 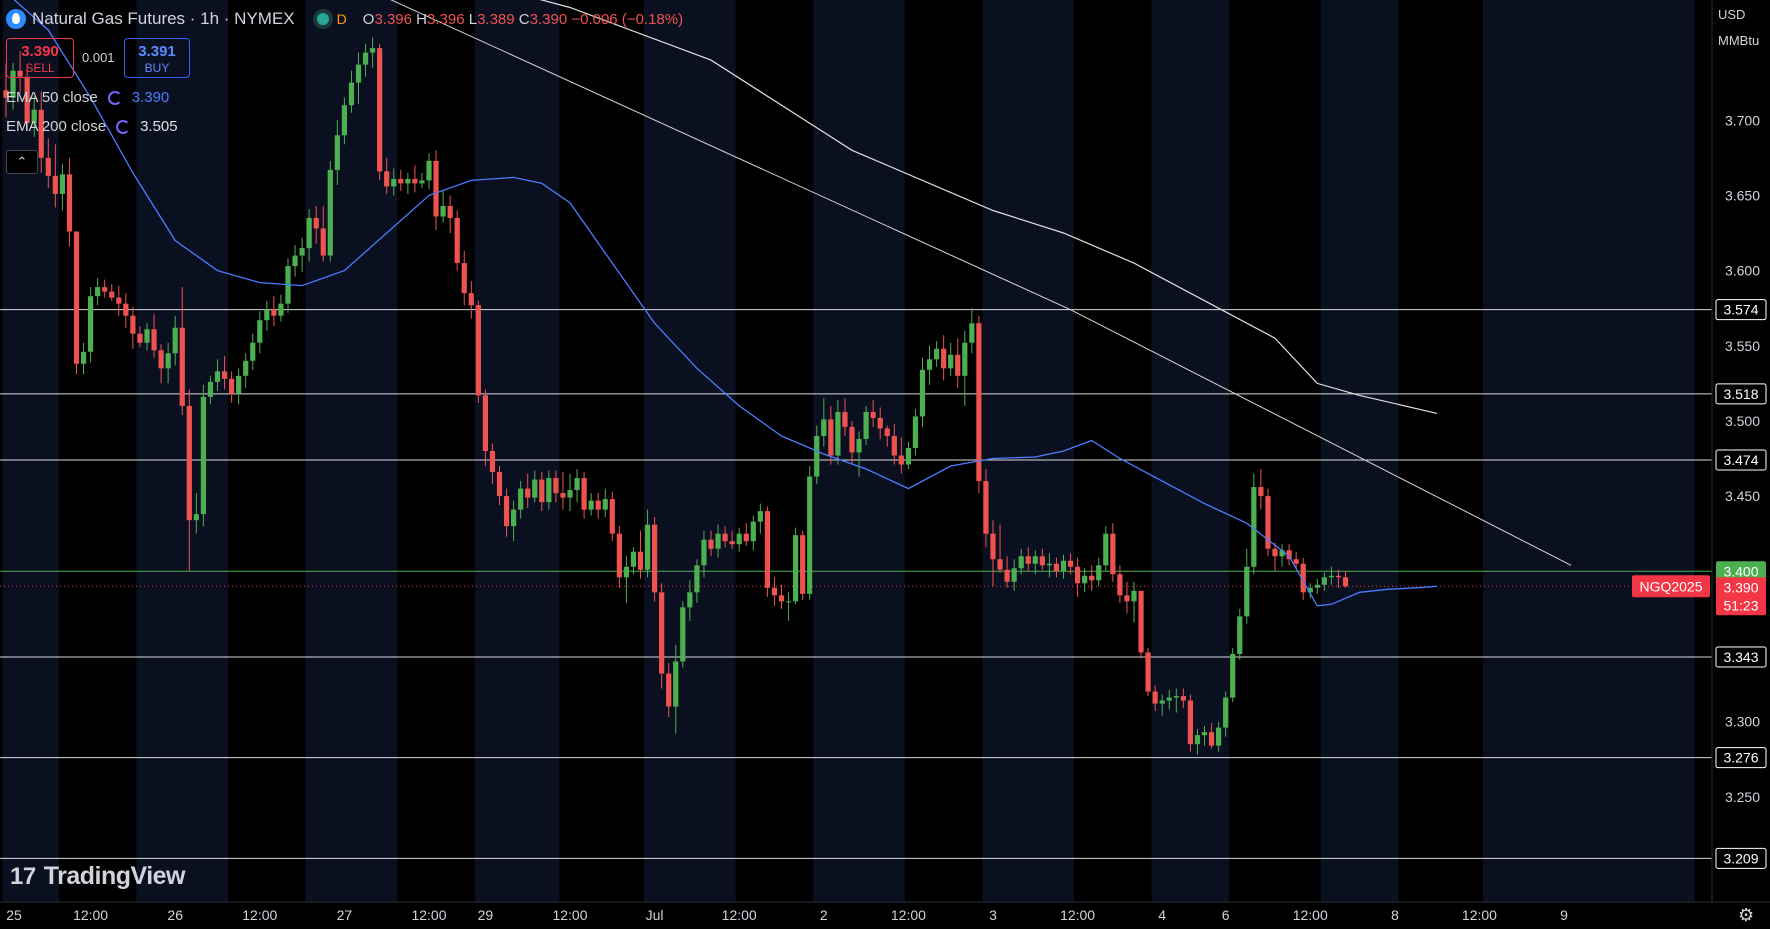 I want to click on x-tick-label: 26, so click(x=175, y=915).